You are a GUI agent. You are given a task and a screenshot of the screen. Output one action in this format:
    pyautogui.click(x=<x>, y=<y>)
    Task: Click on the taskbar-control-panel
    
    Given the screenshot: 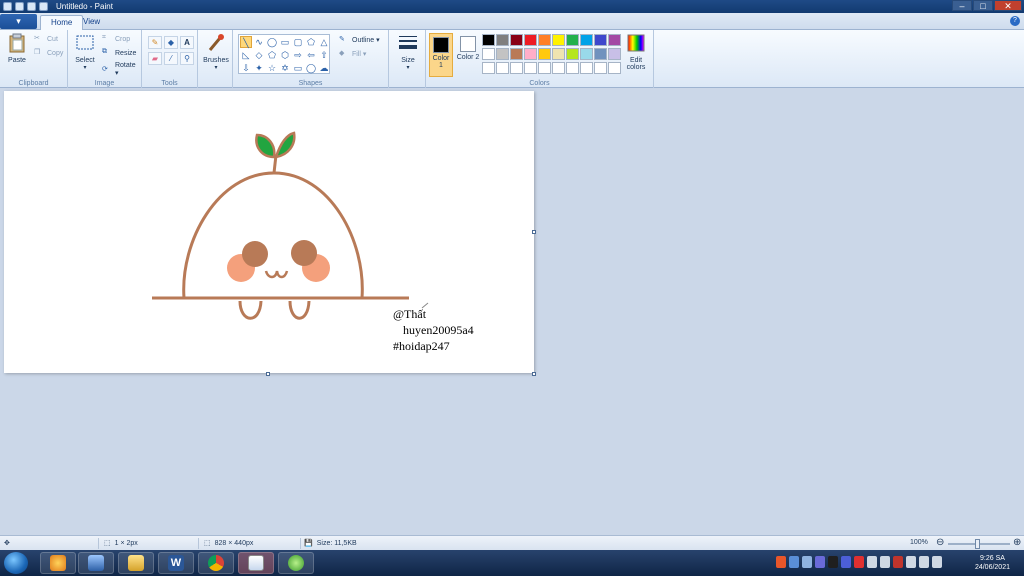 What is the action you would take?
    pyautogui.click(x=96, y=563)
    